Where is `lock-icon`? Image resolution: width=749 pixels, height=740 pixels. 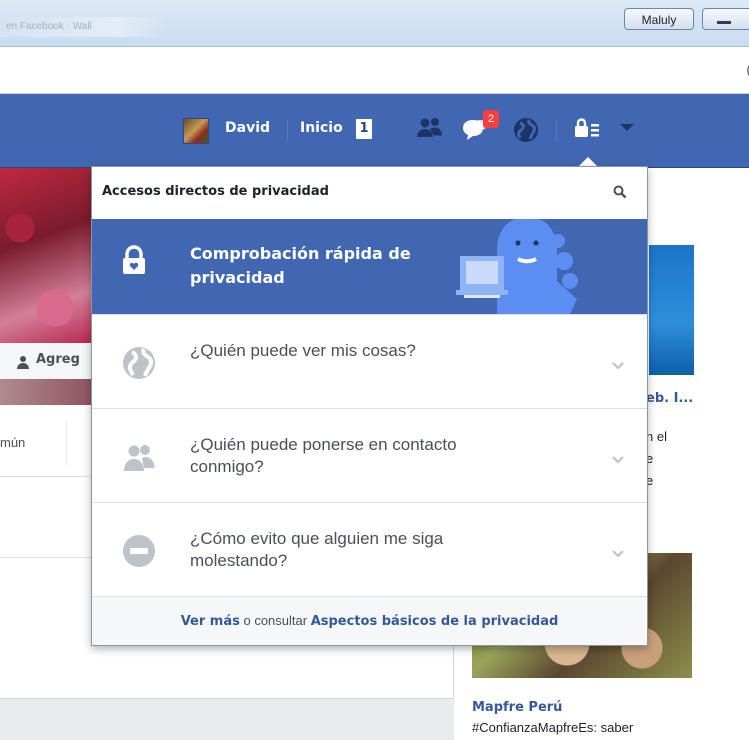 lock-icon is located at coordinates (134, 262).